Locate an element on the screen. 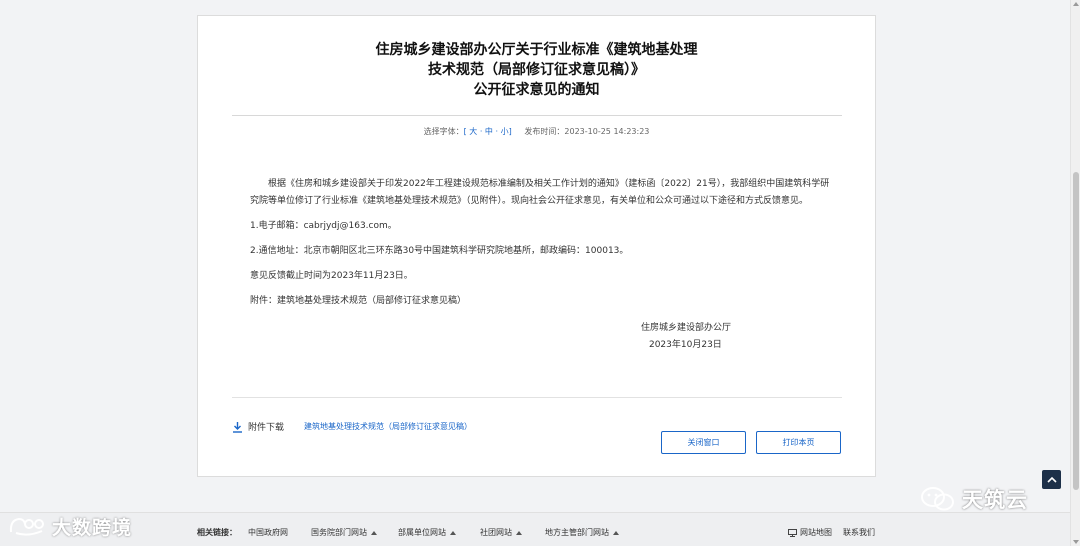 The height and width of the screenshot is (546, 1080). scroll-down-arrow-icon is located at coordinates (1076, 542).